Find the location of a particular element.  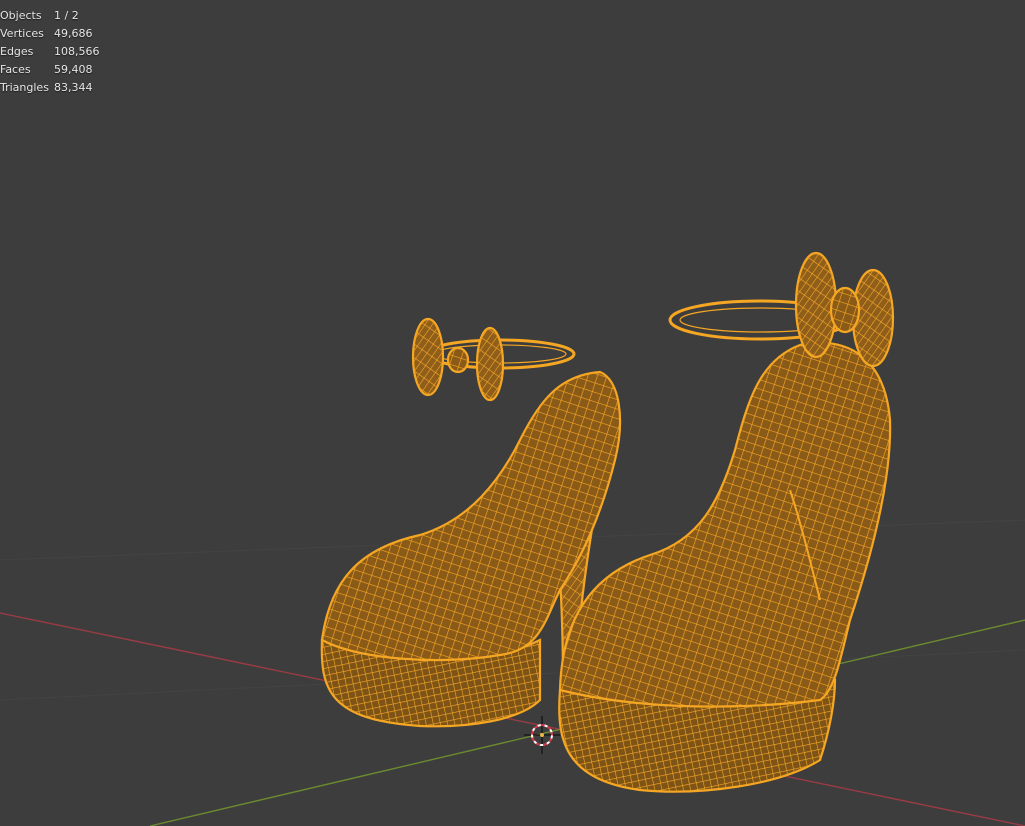

stat-value: 83,344 is located at coordinates (73, 87).